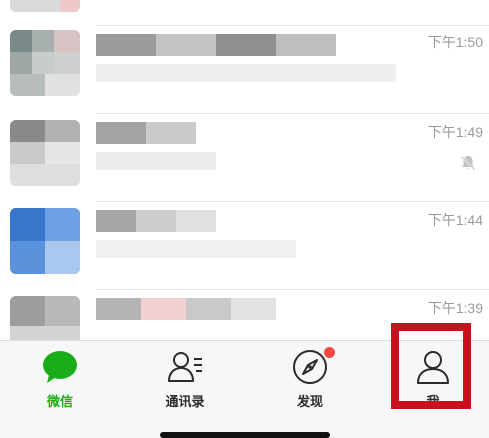 The width and height of the screenshot is (489, 438). I want to click on chat-time: 下午1:49, so click(455, 132).